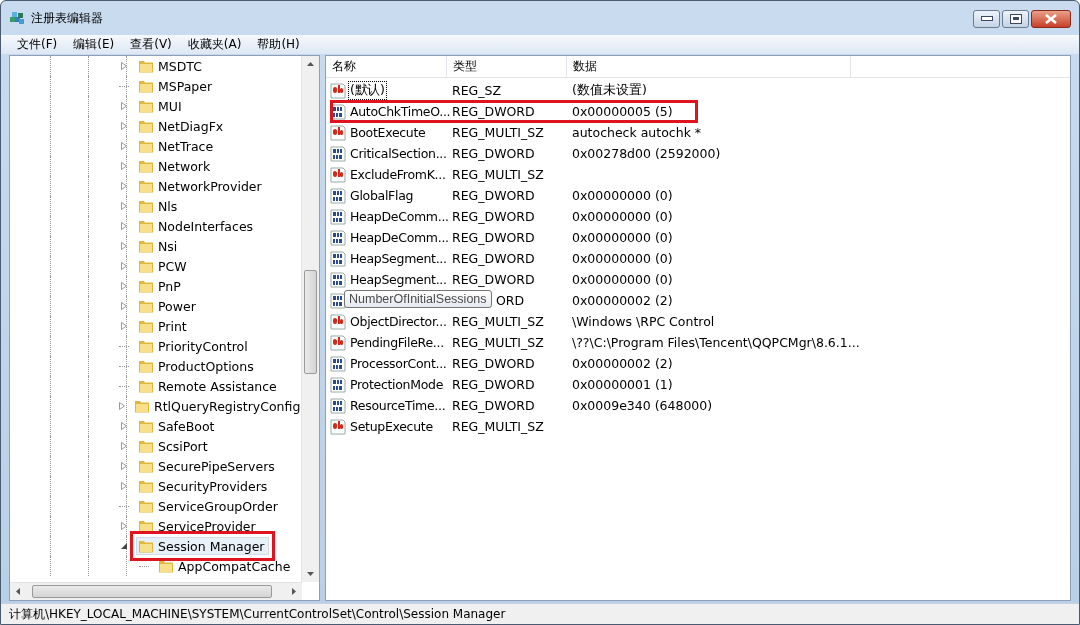 The width and height of the screenshot is (1080, 625). What do you see at coordinates (124, 546) in the screenshot?
I see `collapse-arrow-icon` at bounding box center [124, 546].